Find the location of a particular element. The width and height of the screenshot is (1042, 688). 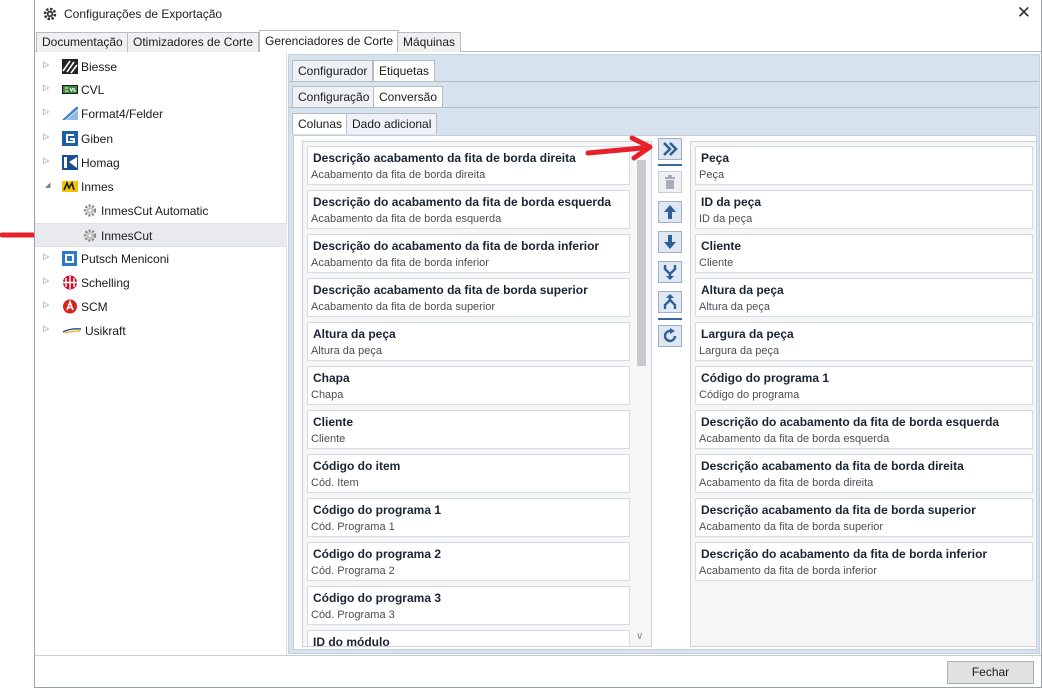

separator is located at coordinates (670, 319).